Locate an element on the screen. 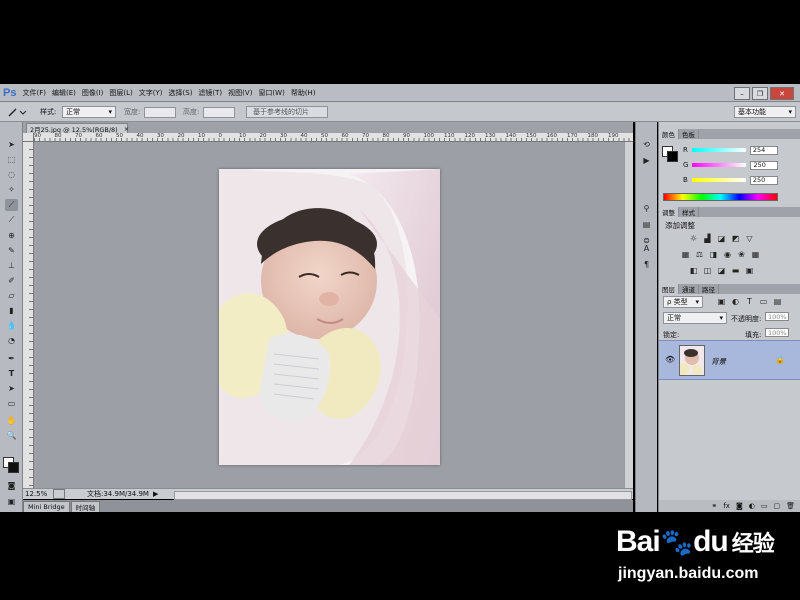 The image size is (800, 600). character-icon: A is located at coordinates (646, 248).